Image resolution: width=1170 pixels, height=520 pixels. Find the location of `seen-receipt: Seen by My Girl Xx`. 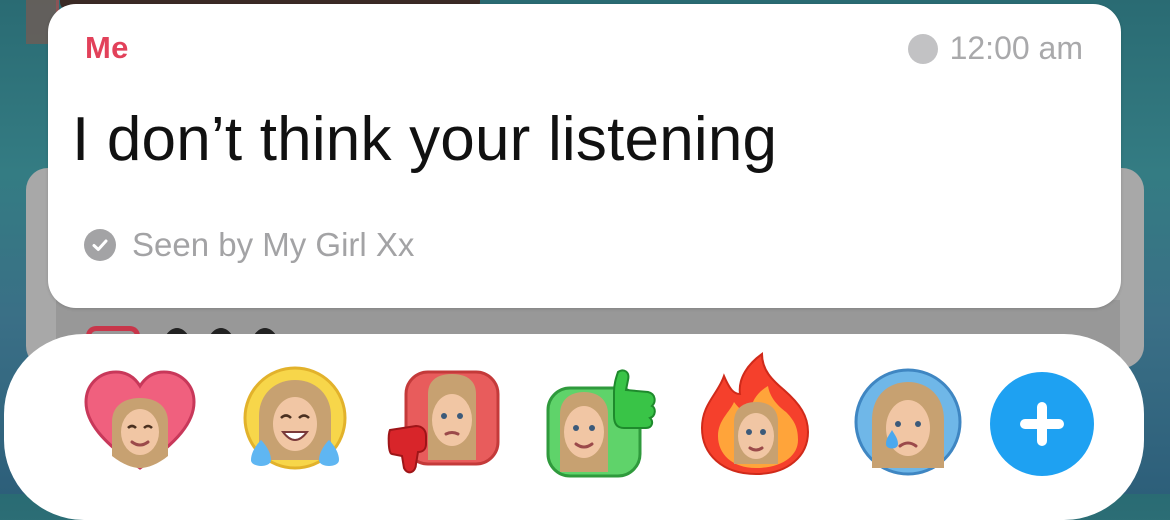

seen-receipt: Seen by My Girl Xx is located at coordinates (249, 245).